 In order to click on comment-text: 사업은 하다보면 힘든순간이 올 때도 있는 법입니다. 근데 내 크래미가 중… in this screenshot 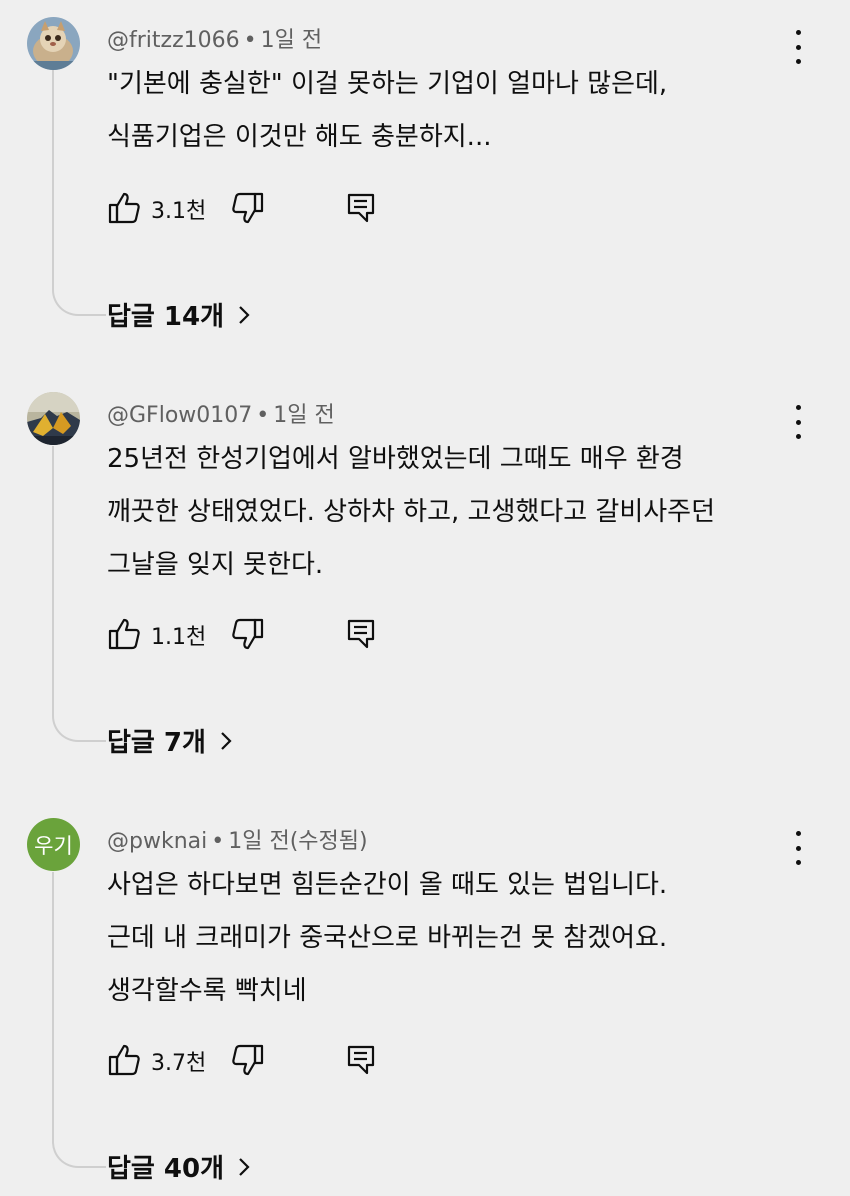, I will do `click(387, 938)`.